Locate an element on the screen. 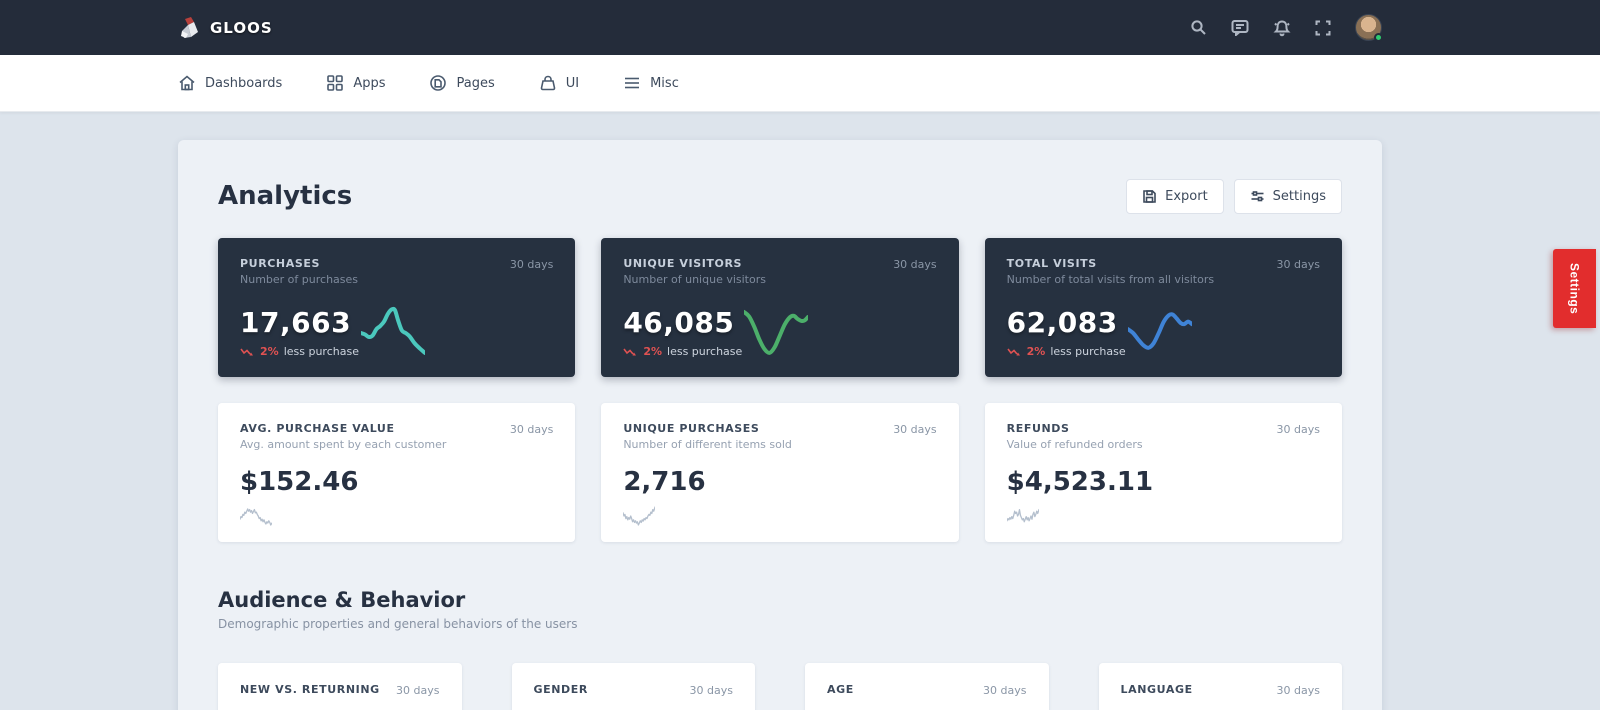 The width and height of the screenshot is (1600, 710). card-gender: GENDER 30 days is located at coordinates (633, 686).